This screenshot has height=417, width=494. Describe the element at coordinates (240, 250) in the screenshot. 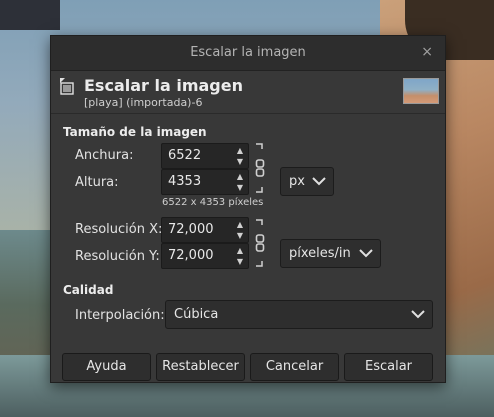

I see `y-resolution-increment-icon: ▲` at that location.